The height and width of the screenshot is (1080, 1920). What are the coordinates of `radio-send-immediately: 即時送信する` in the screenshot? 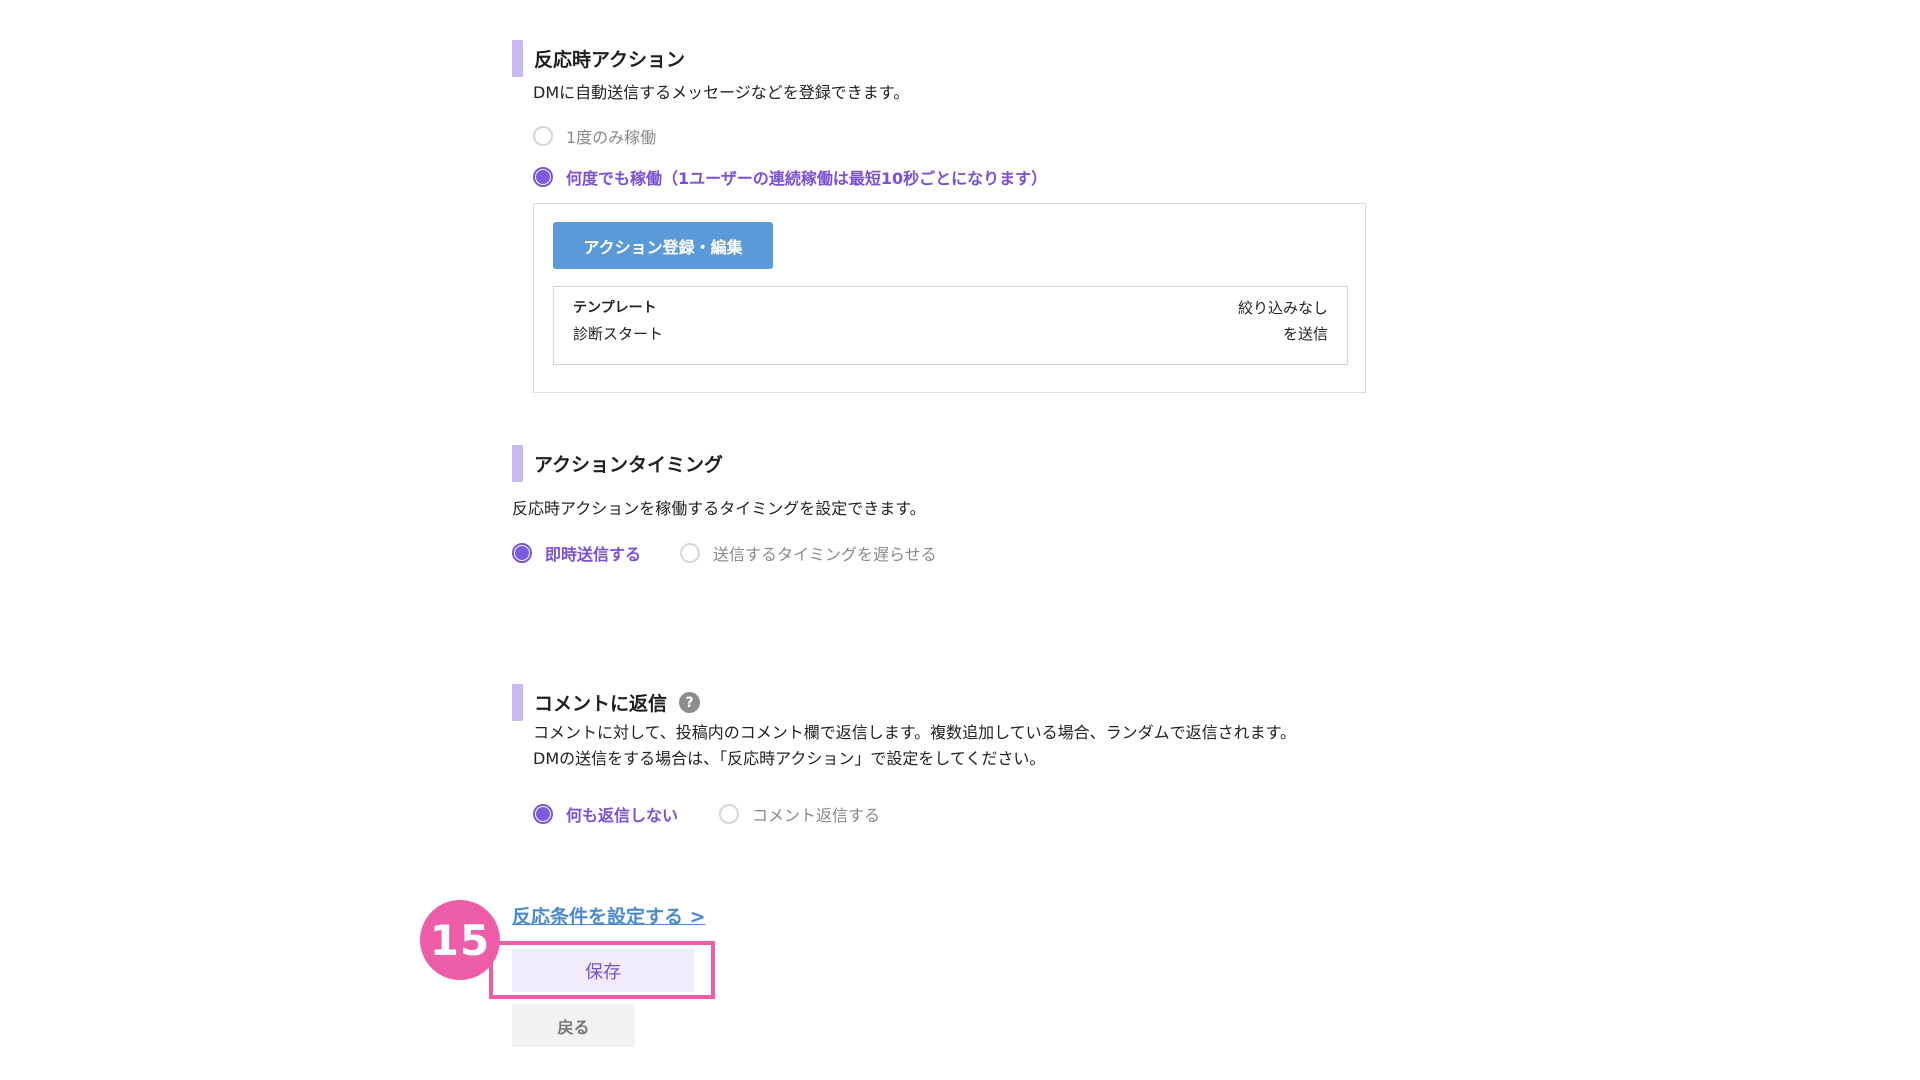 It's located at (576, 553).